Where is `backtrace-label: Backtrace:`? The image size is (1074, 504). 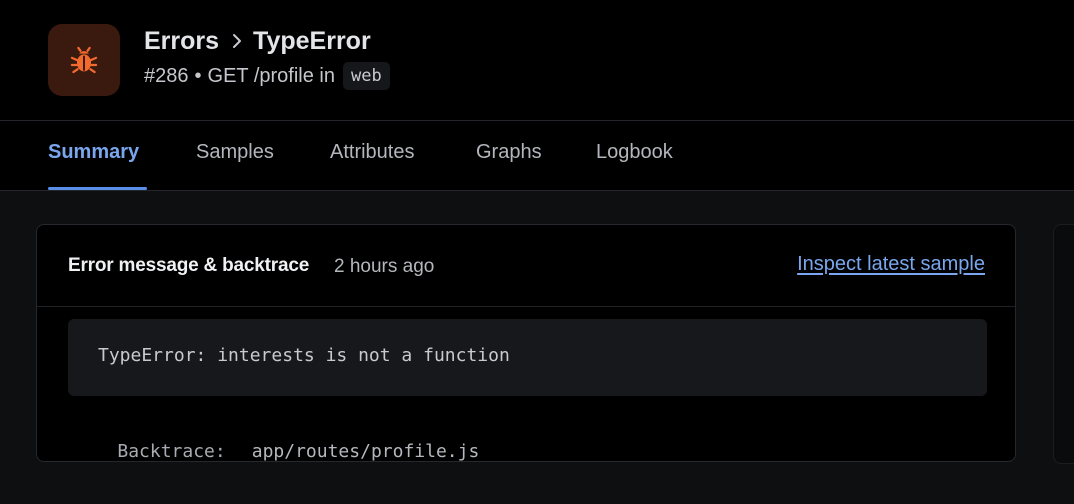
backtrace-label: Backtrace: is located at coordinates (171, 451).